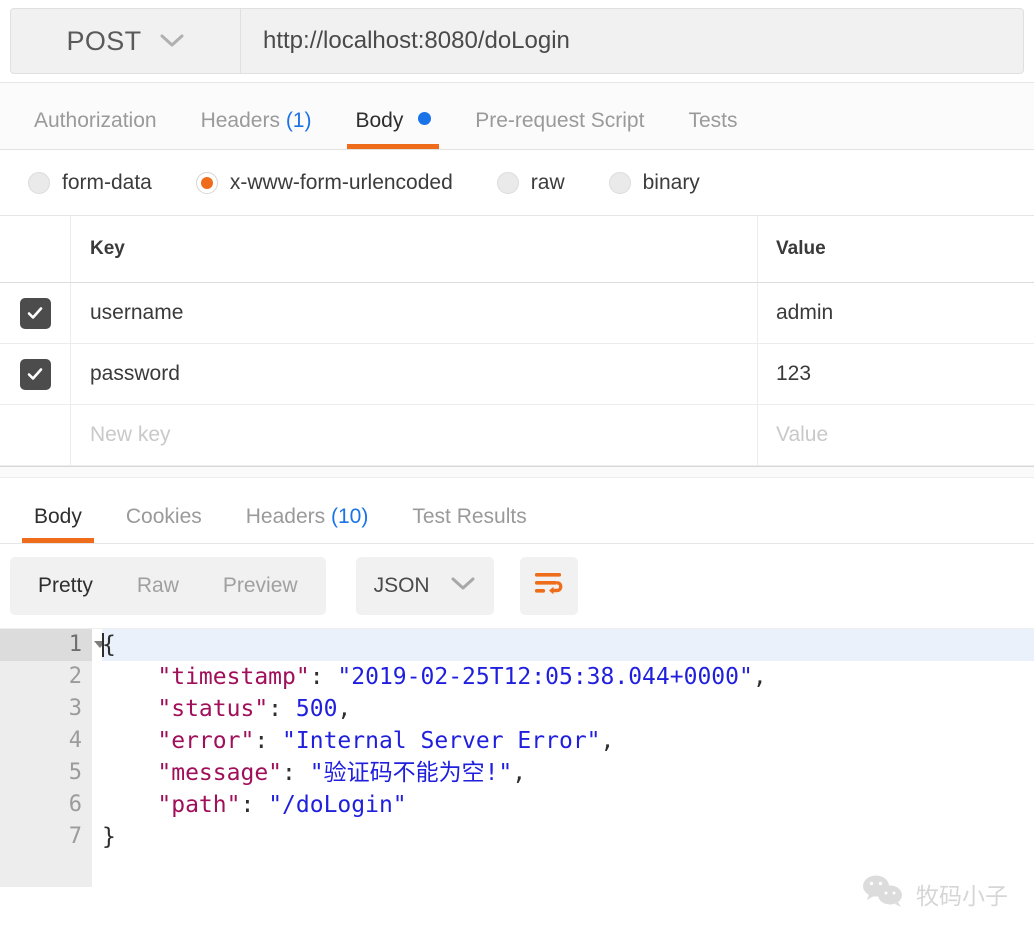 Image resolution: width=1034 pixels, height=942 pixels. Describe the element at coordinates (414, 249) in the screenshot. I see `header-key-cell: Key` at that location.